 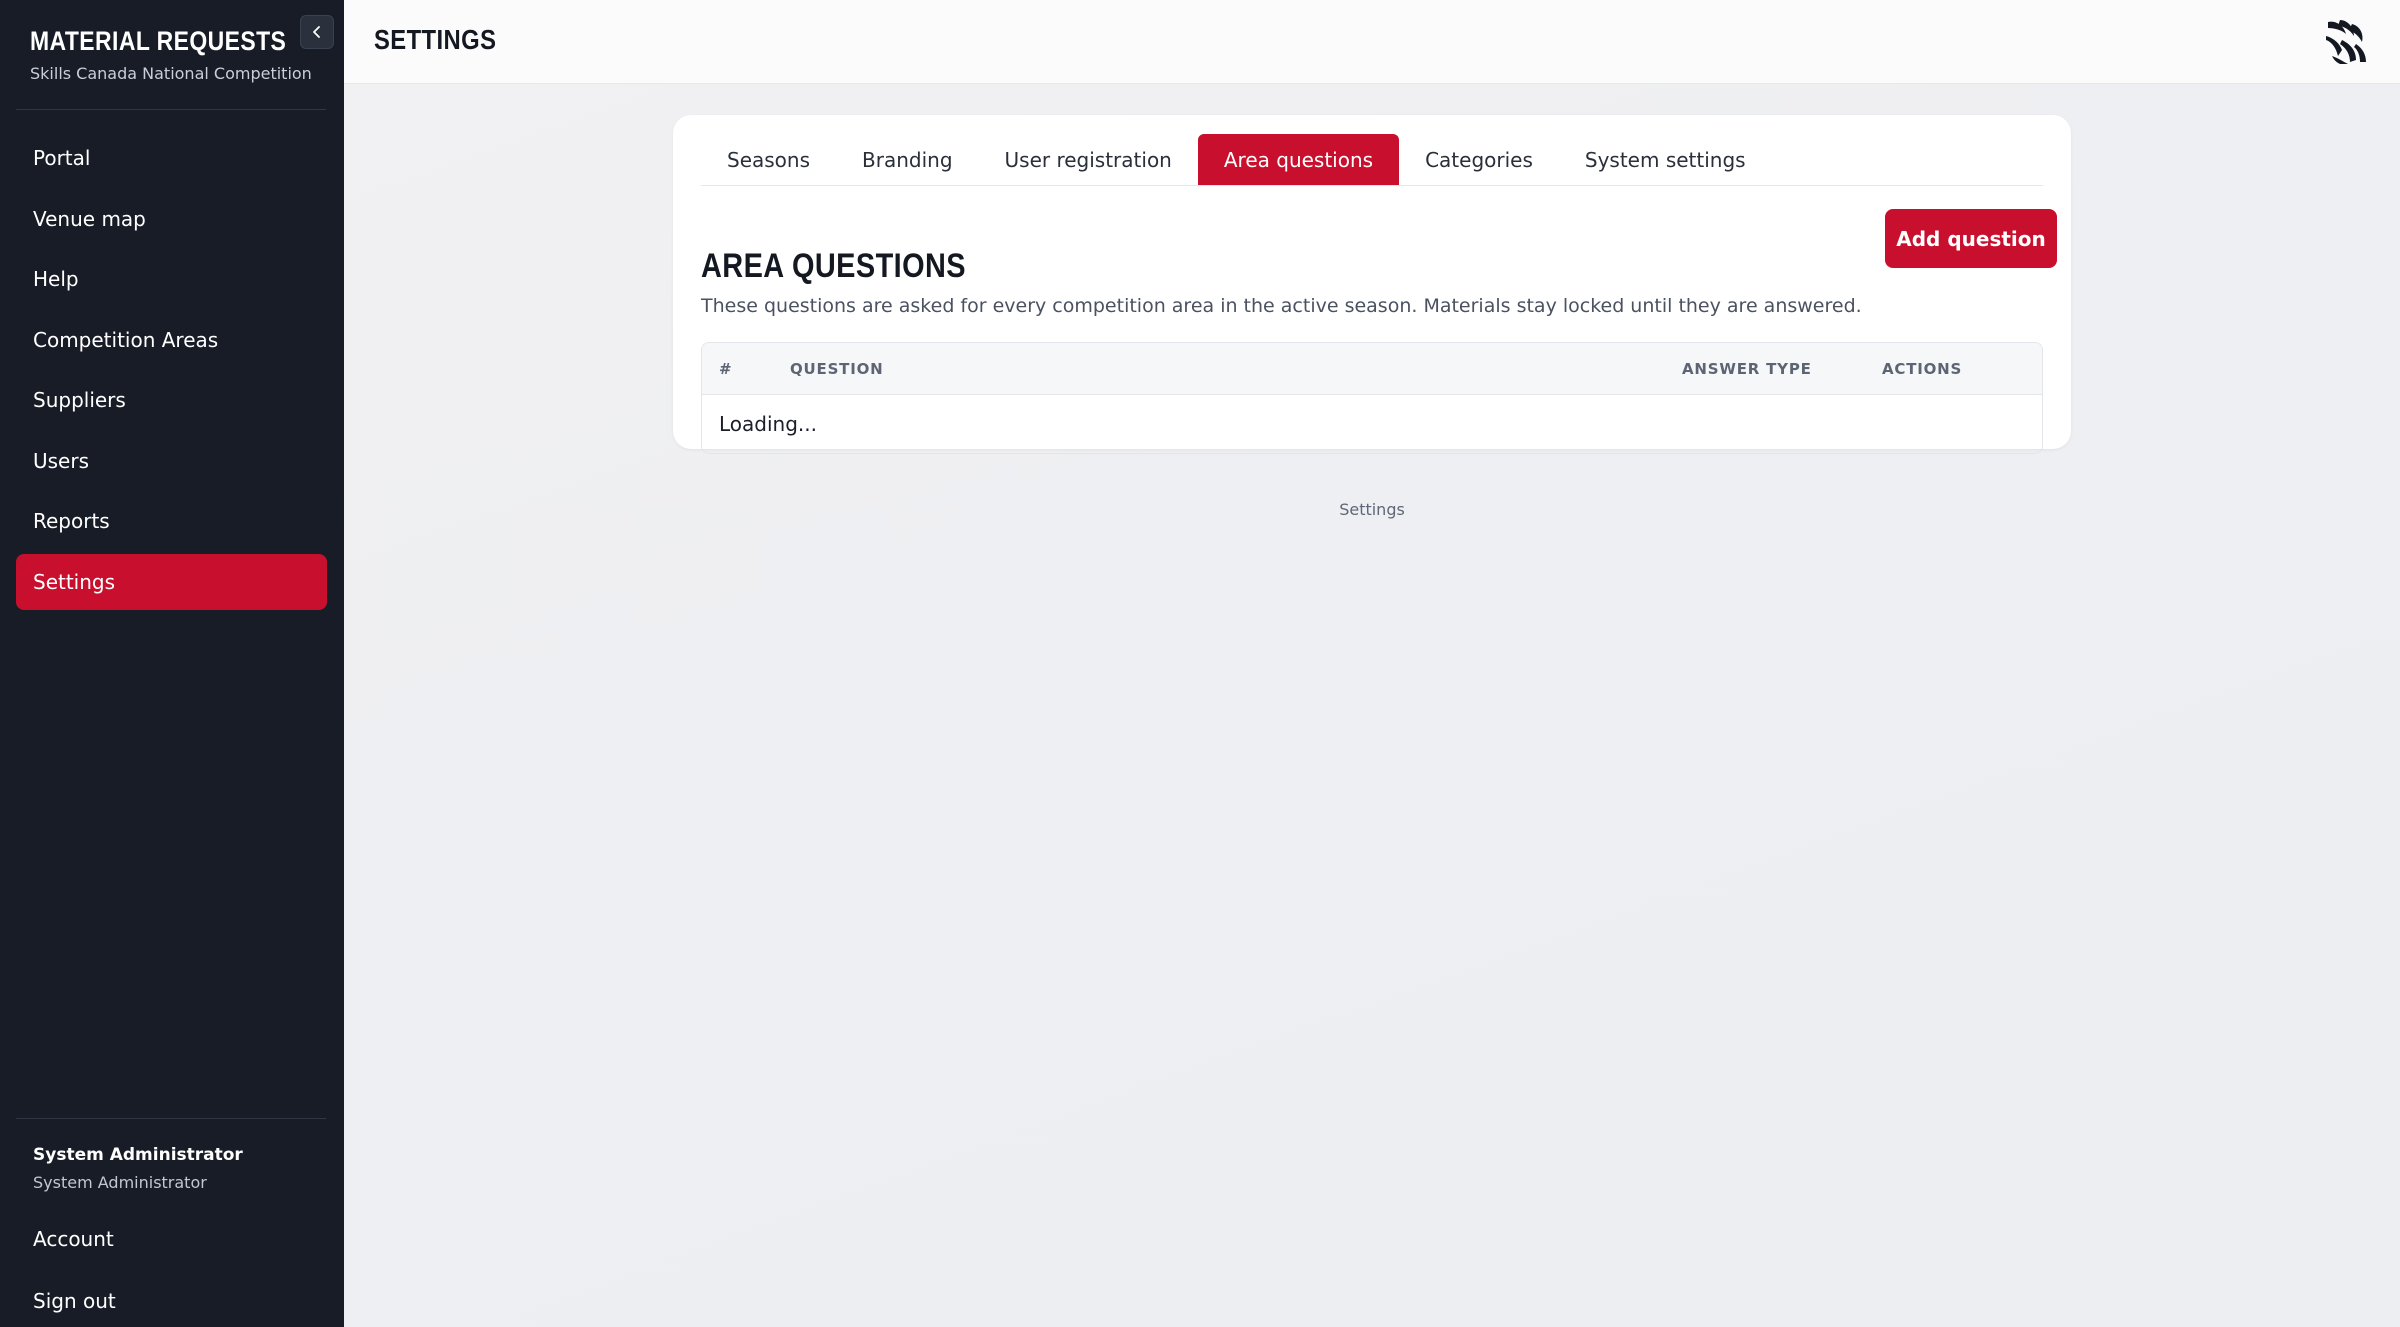 What do you see at coordinates (171, 400) in the screenshot?
I see `sidebar-item-suppliers: Suppliers` at bounding box center [171, 400].